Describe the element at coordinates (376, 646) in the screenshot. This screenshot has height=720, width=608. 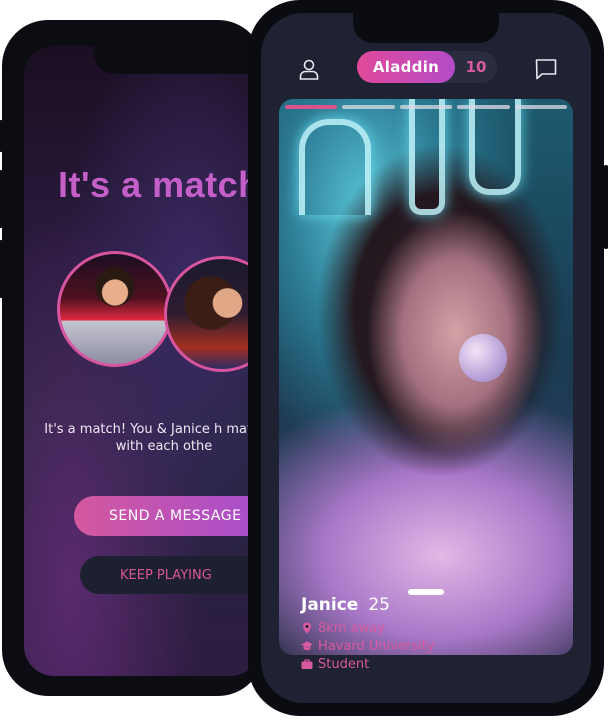
I see `school-text: Havard University` at that location.